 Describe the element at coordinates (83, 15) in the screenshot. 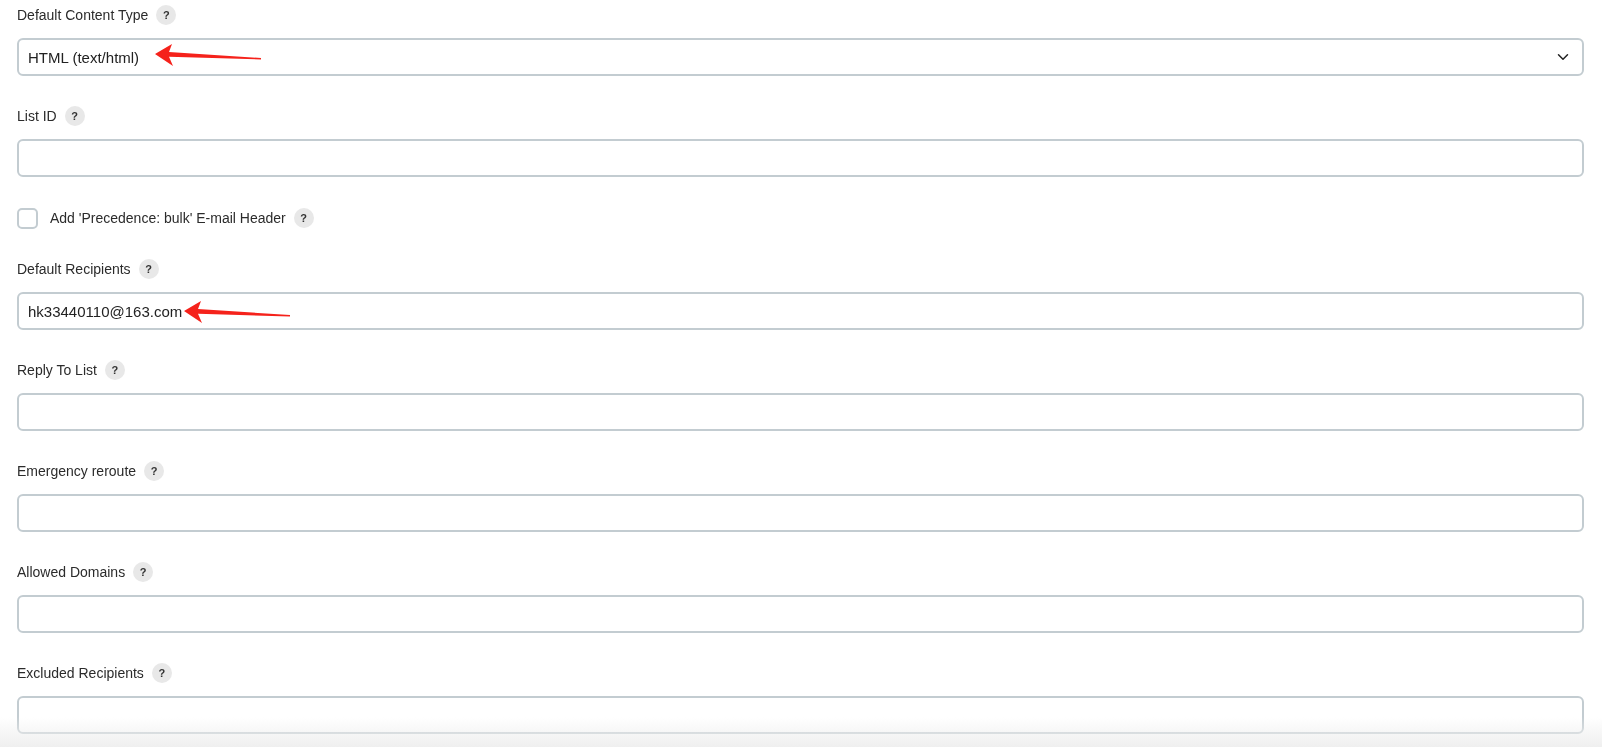

I see `field-label: Default Content Type` at that location.